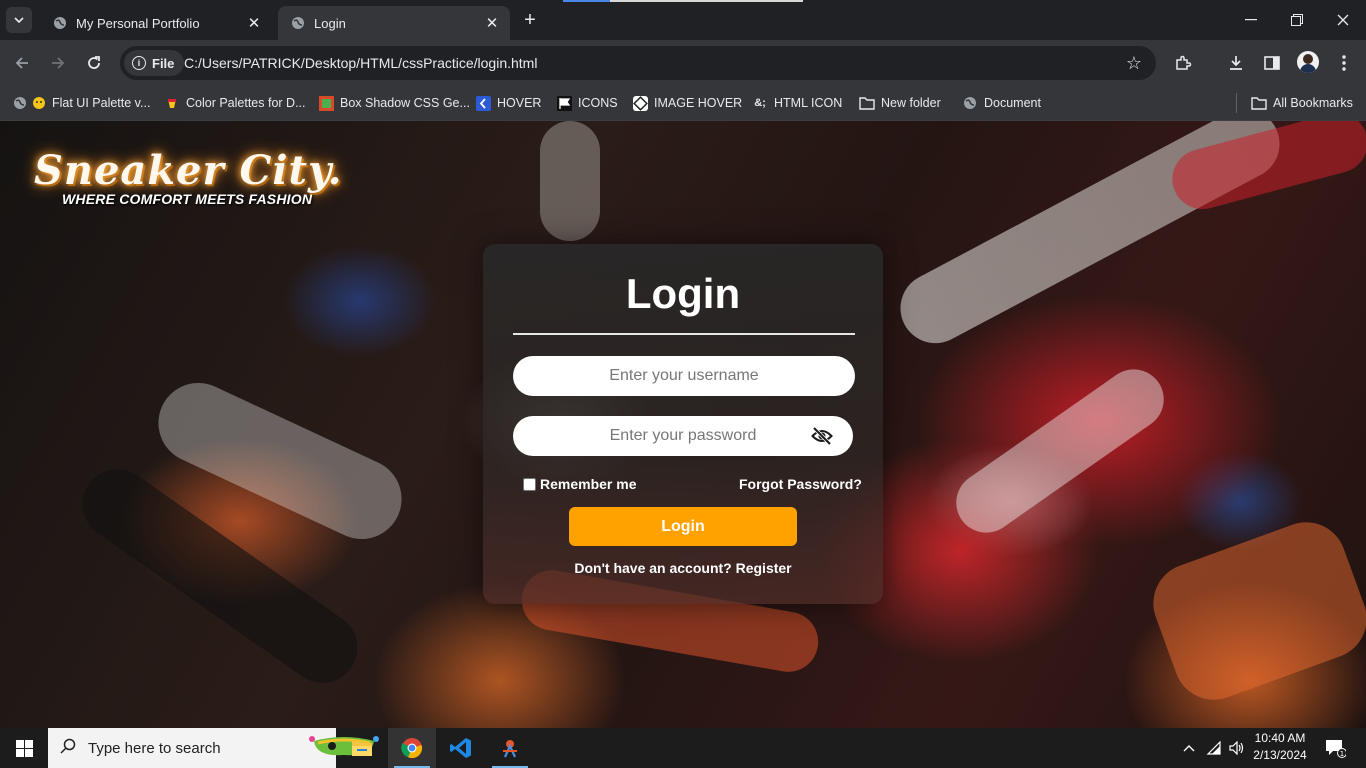 The image size is (1366, 768). I want to click on svg-text: 1, so click(1342, 754).